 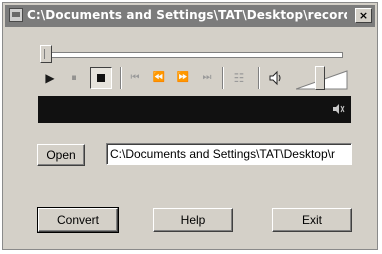 I want to click on convert-button: Convert, so click(x=78, y=220).